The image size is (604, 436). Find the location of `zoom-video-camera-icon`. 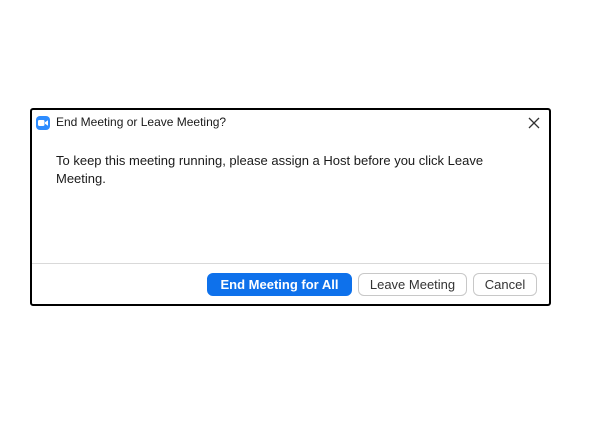

zoom-video-camera-icon is located at coordinates (43, 123).